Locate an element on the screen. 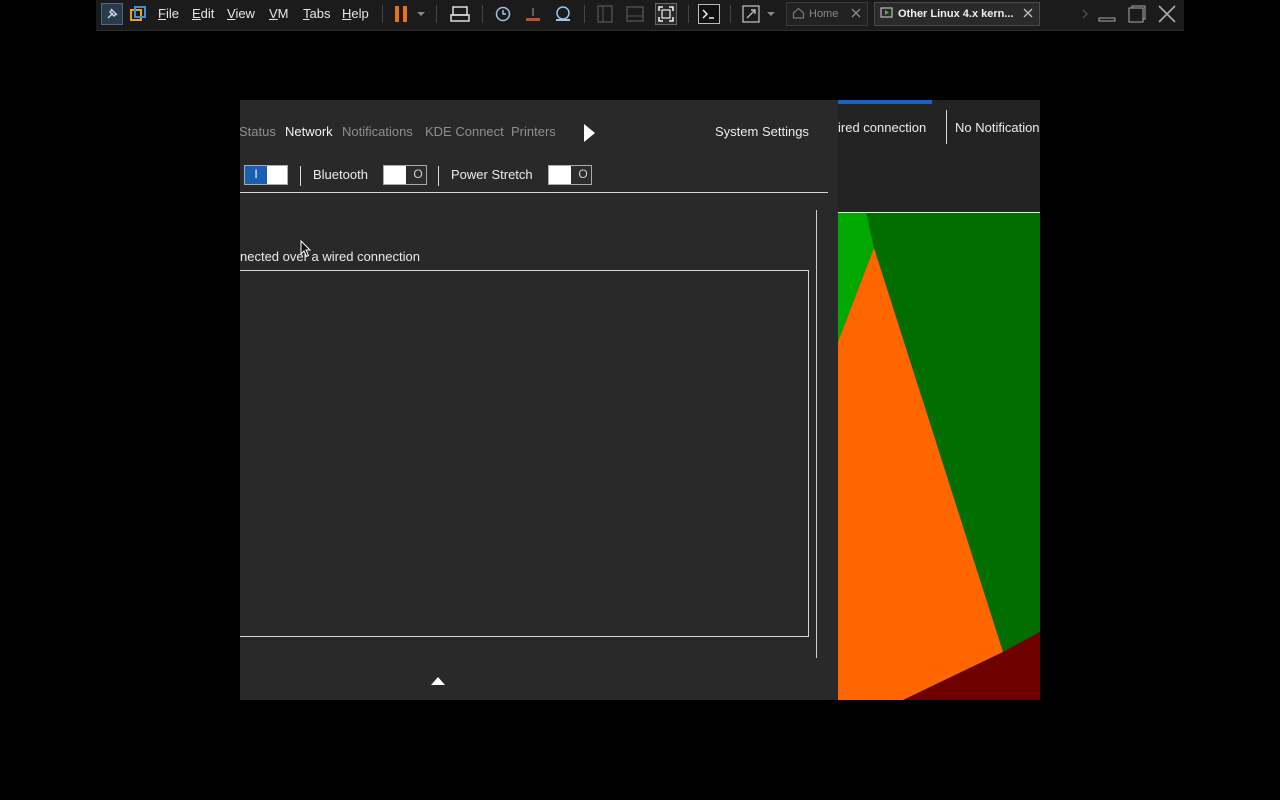 The height and width of the screenshot is (800, 1280). tab-home: Home is located at coordinates (827, 14).